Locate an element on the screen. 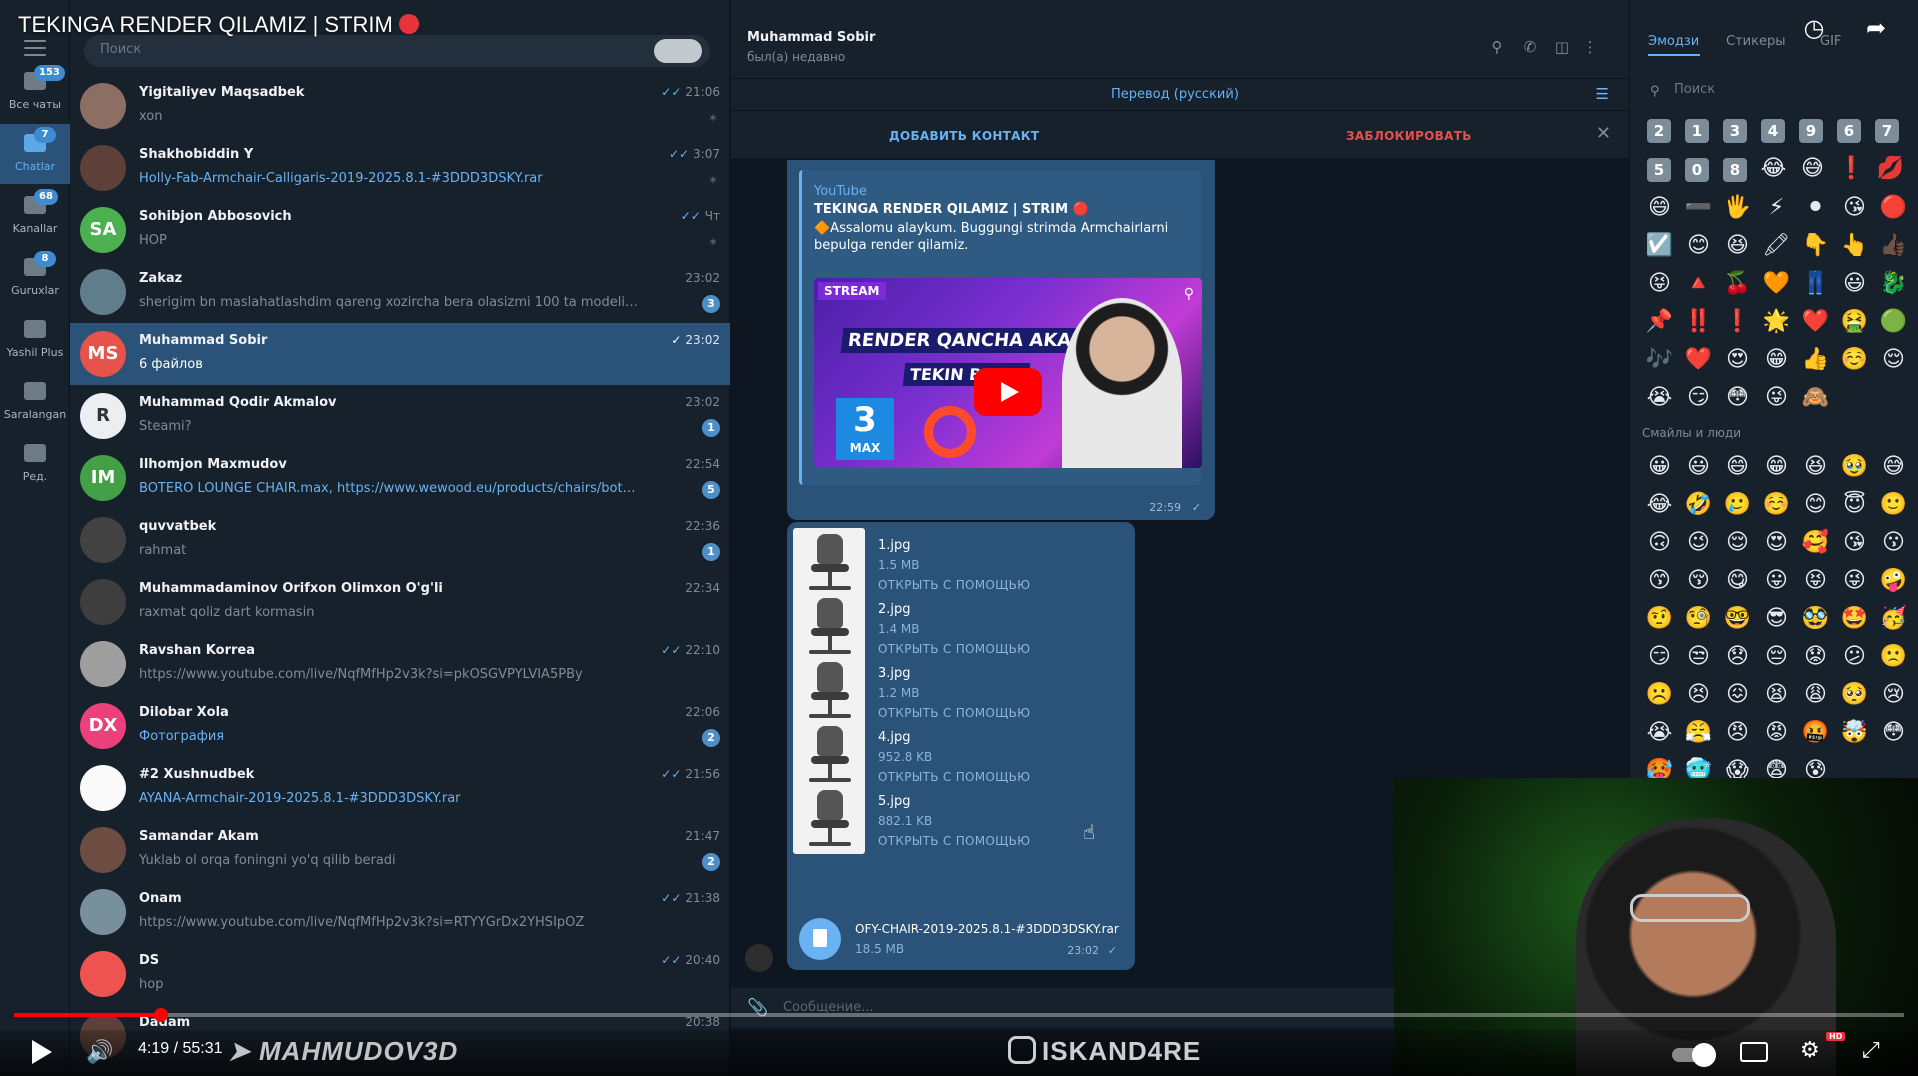  subtitles-icon is located at coordinates (1754, 1052).